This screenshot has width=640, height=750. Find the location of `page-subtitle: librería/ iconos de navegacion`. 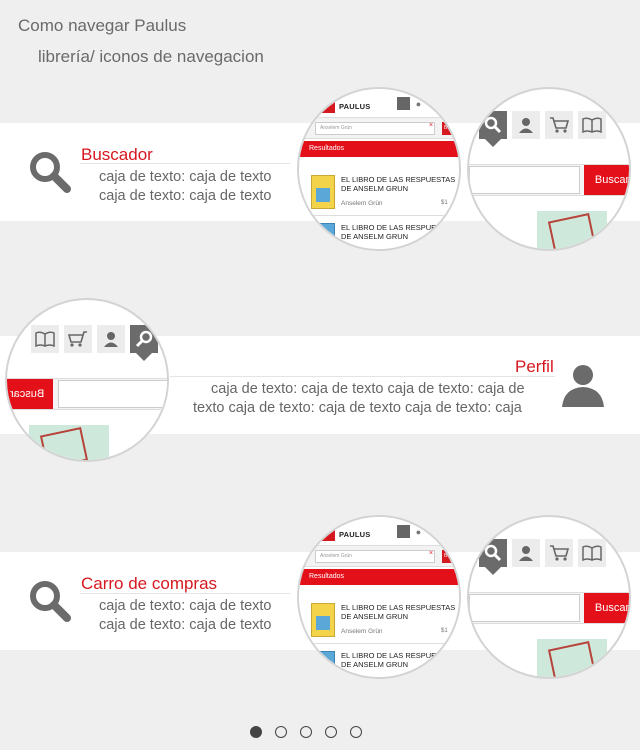

page-subtitle: librería/ iconos de navegacion is located at coordinates (151, 56).